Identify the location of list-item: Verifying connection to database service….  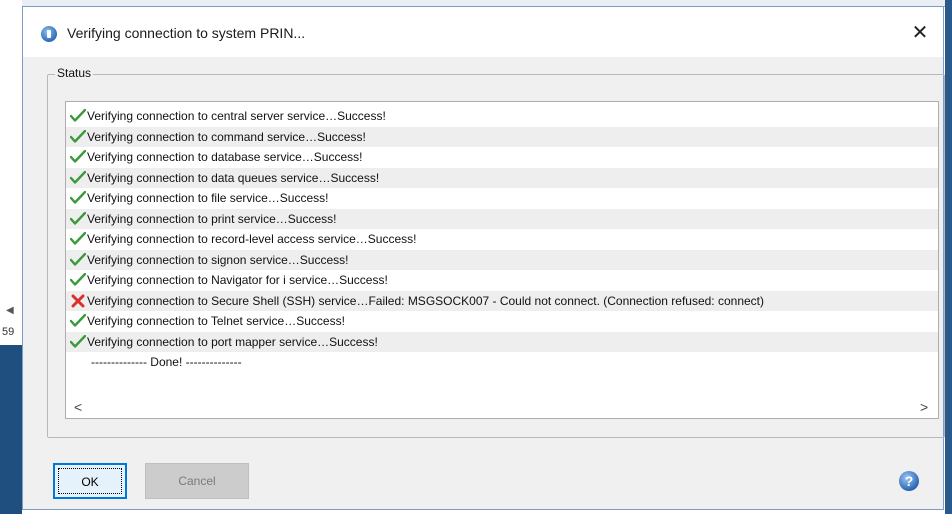
(502, 157).